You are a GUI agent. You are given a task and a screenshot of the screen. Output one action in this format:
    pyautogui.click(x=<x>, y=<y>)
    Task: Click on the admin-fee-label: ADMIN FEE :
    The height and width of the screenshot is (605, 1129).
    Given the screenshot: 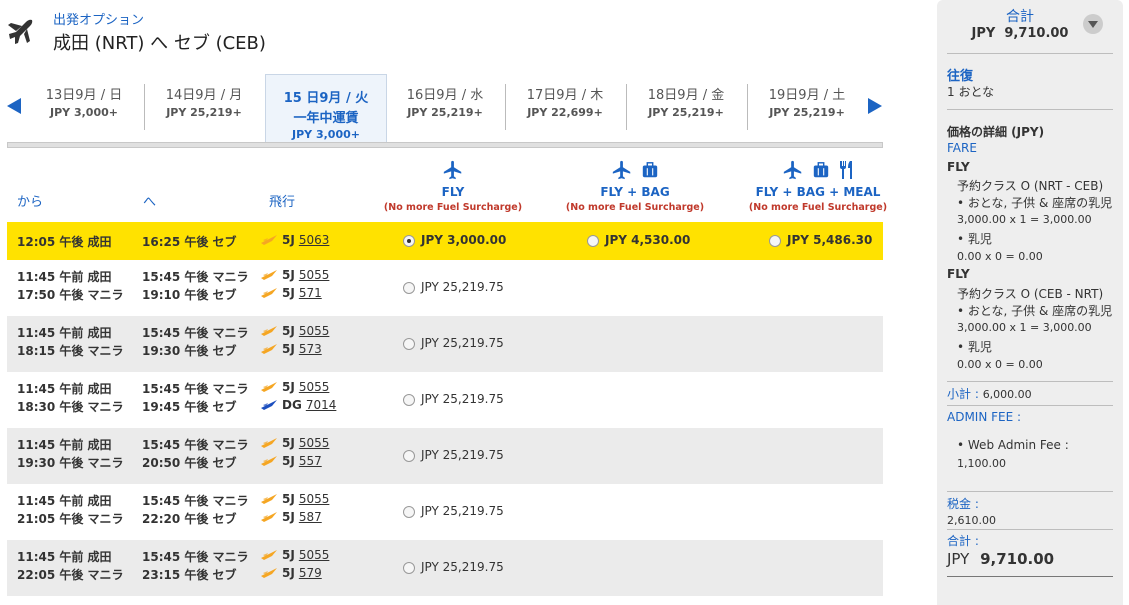 What is the action you would take?
    pyautogui.click(x=984, y=417)
    